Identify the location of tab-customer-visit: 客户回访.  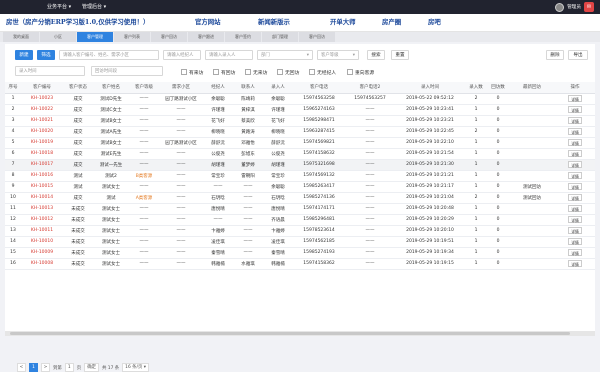
(169, 37).